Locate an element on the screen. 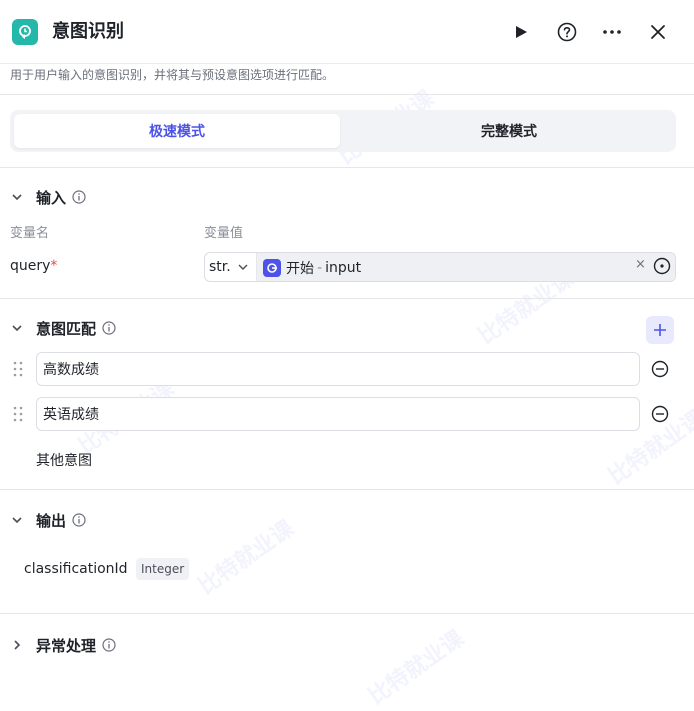  plus-icon is located at coordinates (660, 330).